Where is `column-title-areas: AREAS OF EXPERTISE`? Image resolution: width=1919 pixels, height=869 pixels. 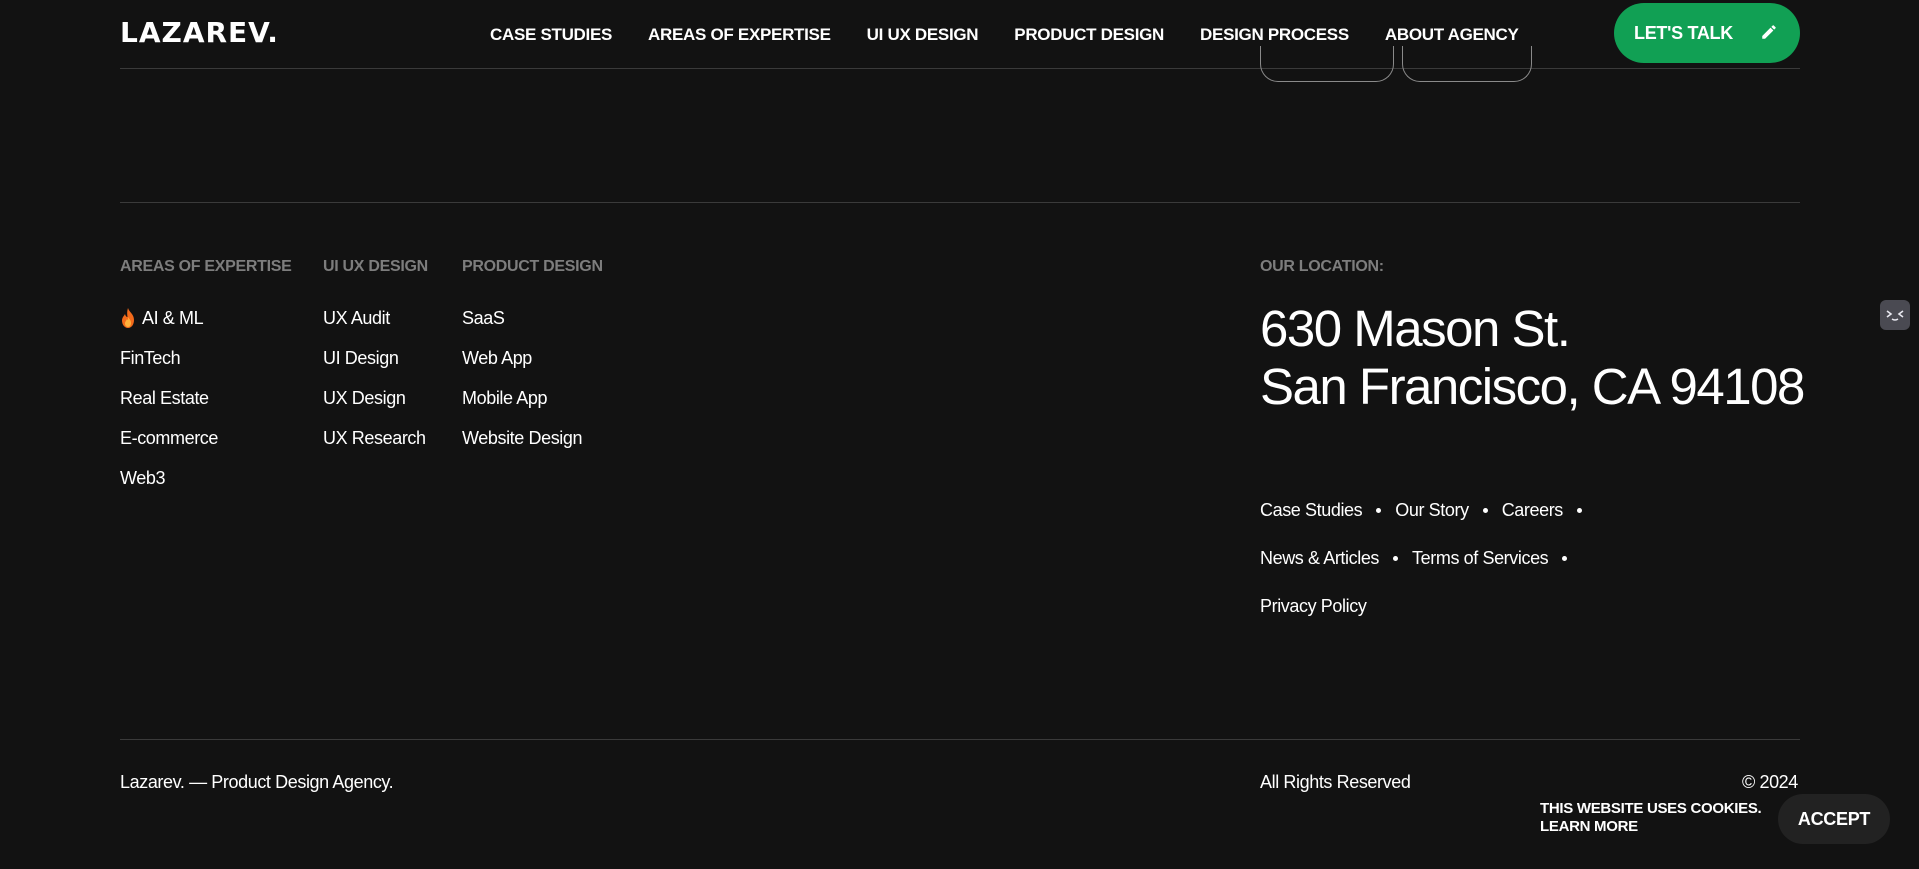 column-title-areas: AREAS OF EXPERTISE is located at coordinates (206, 266).